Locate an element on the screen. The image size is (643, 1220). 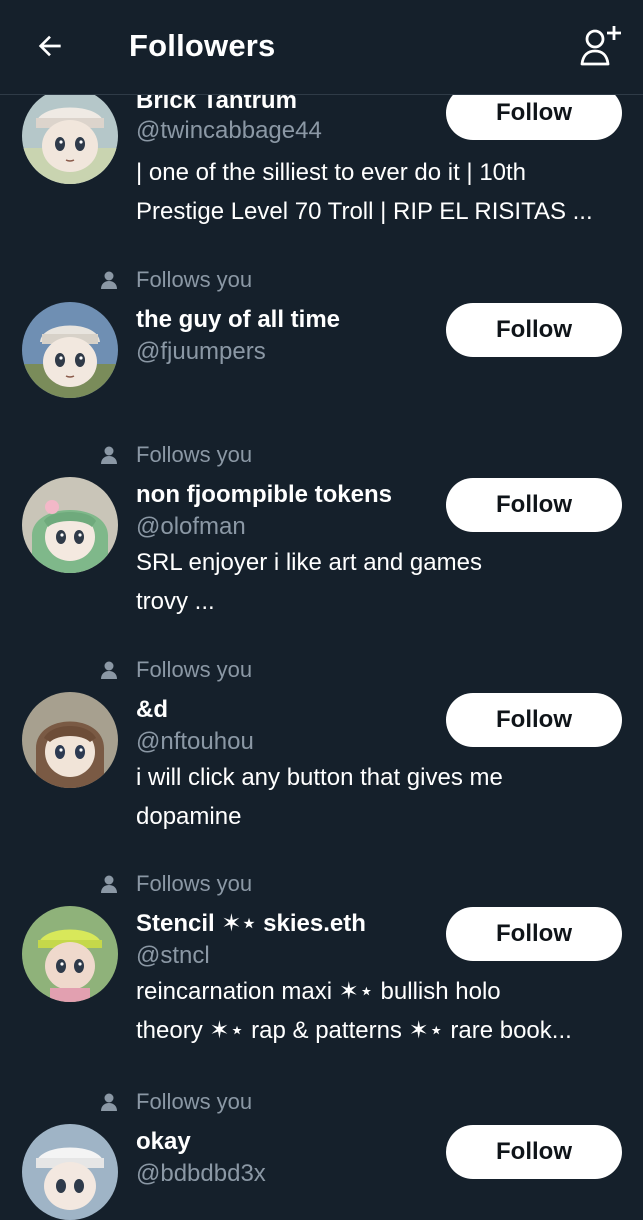
handle: @olofman is located at coordinates (191, 527).